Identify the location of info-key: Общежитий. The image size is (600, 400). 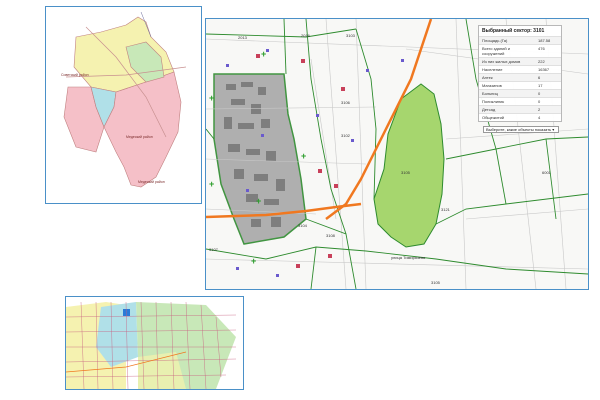
(493, 117).